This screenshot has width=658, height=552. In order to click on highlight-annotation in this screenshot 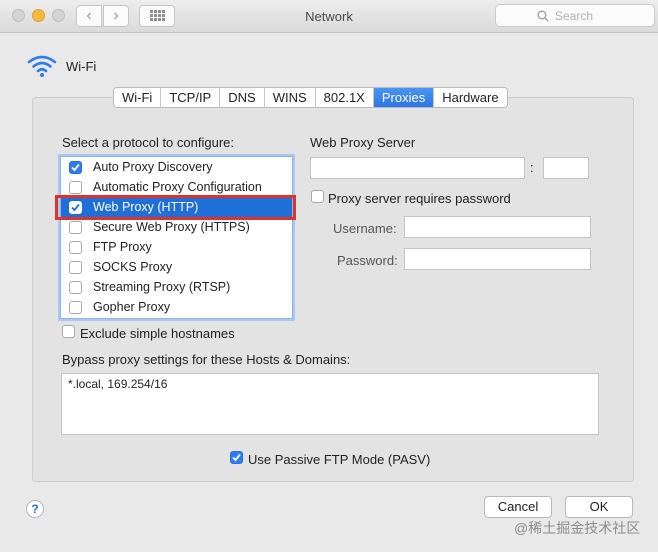, I will do `click(175, 207)`.